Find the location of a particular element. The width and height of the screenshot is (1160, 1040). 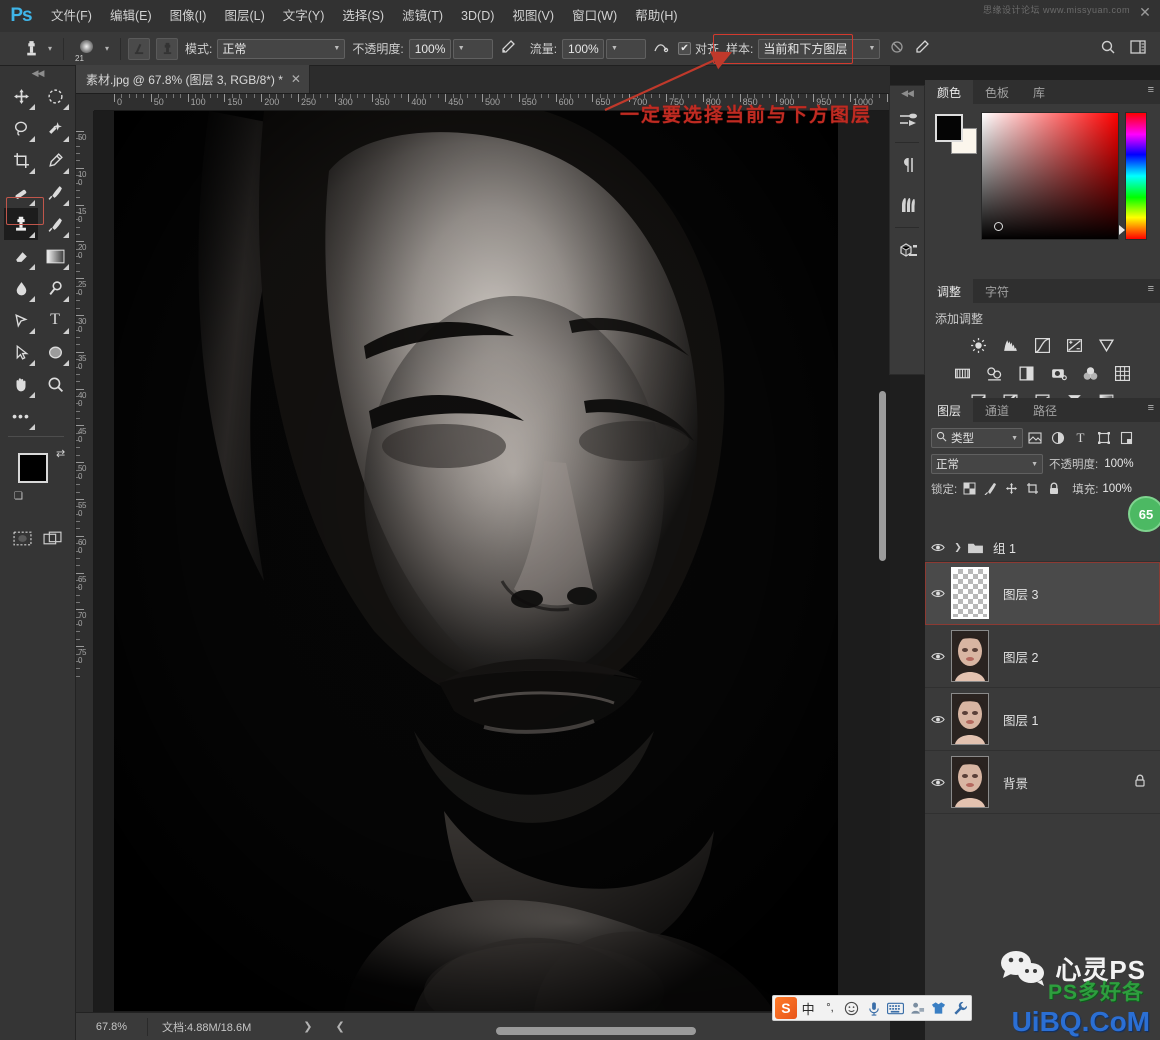

dodge-tool is located at coordinates (55, 288).